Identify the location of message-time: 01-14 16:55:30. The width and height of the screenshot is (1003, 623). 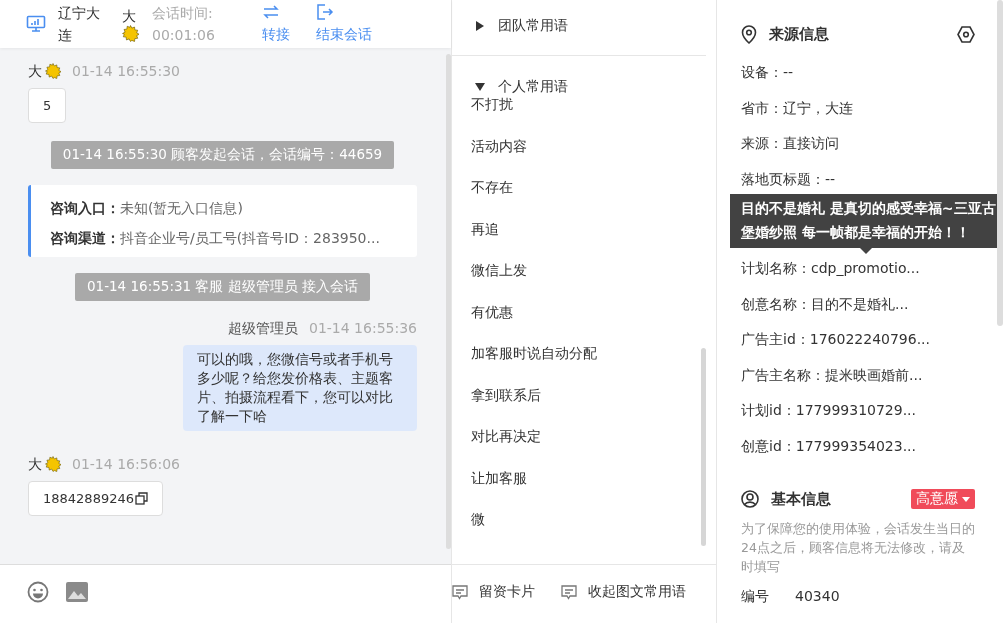
(126, 71).